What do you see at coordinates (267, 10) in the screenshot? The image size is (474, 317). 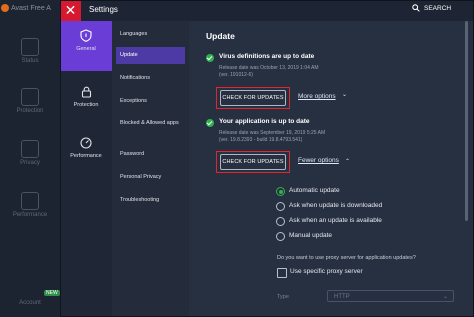 I see `window-header: ✕ Settings SEARCH` at bounding box center [267, 10].